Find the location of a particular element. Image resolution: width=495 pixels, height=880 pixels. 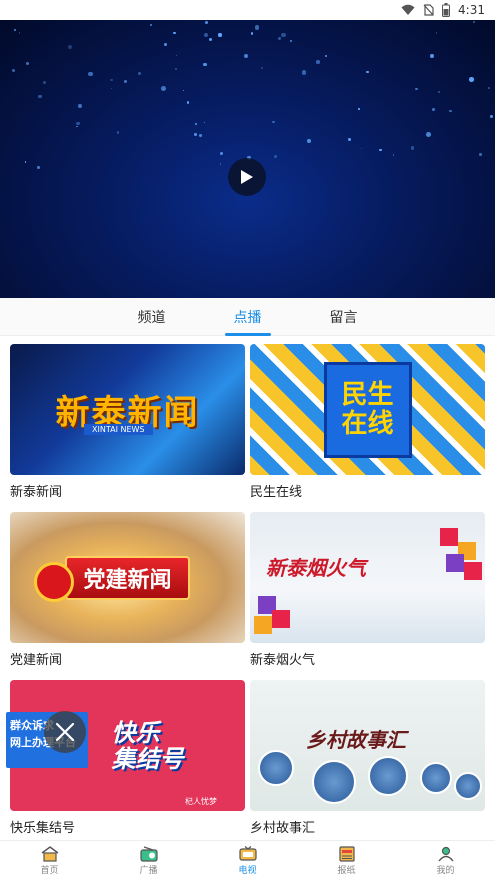

nav-home: 首页 is located at coordinates (49, 860).